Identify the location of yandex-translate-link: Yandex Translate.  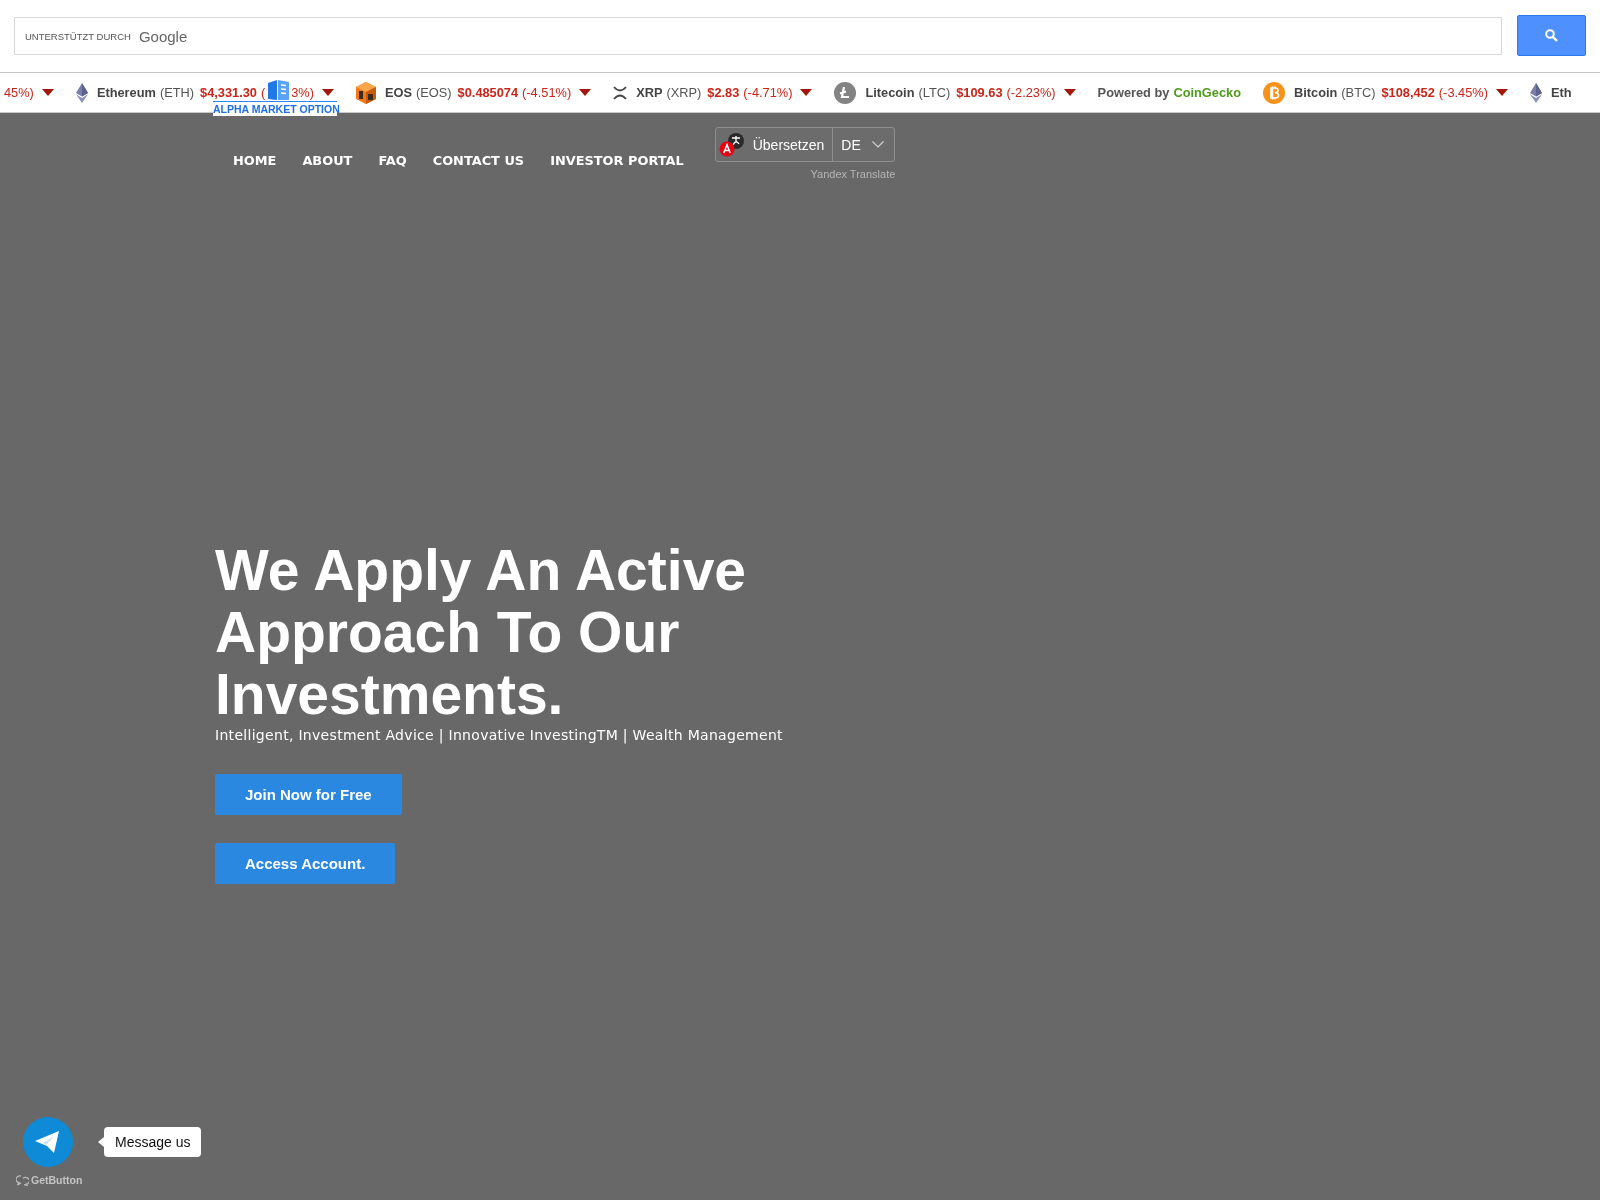
(853, 174).